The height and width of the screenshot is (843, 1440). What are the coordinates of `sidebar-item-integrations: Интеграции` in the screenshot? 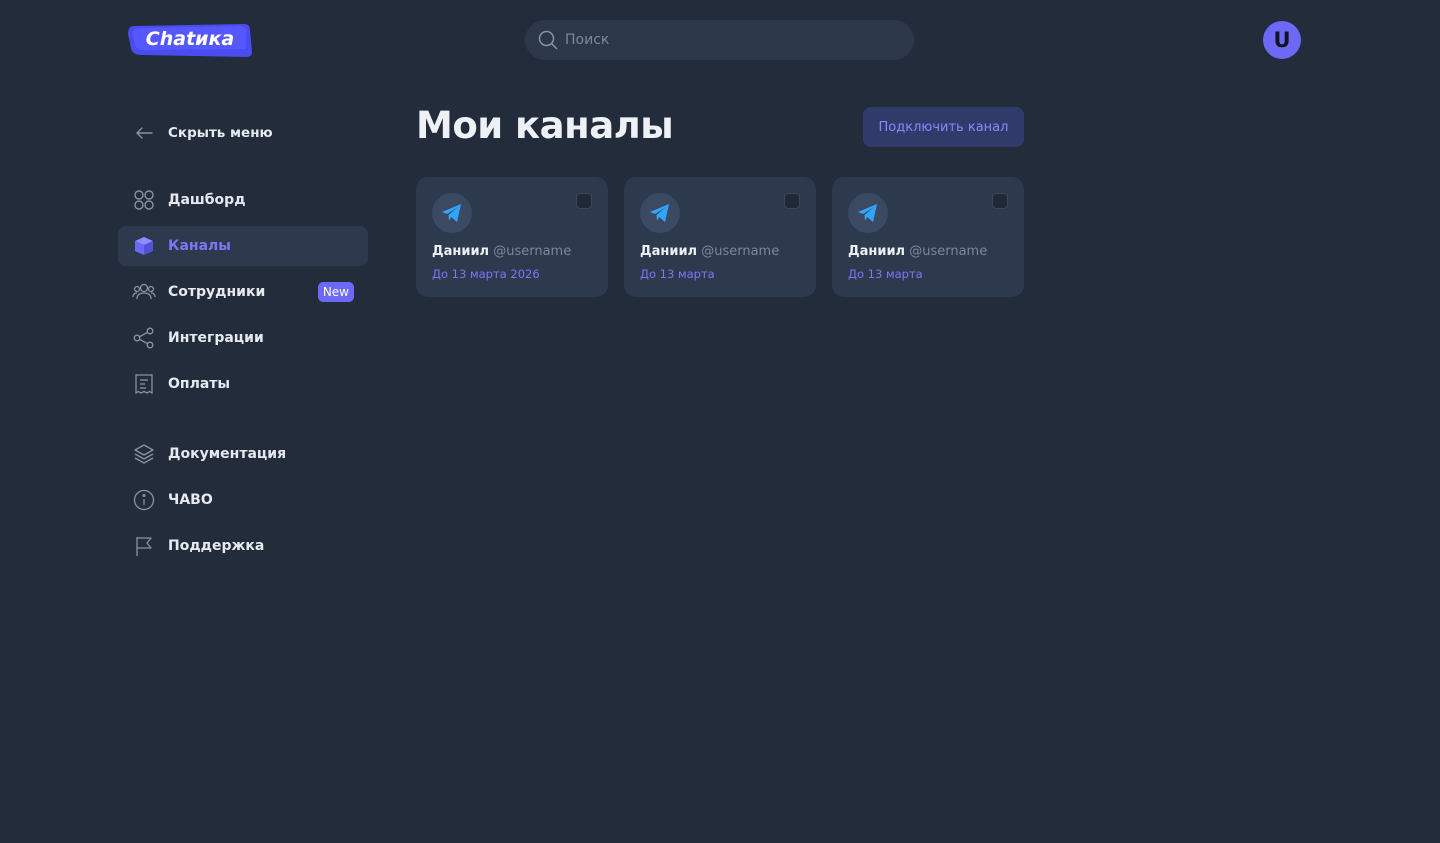 It's located at (243, 338).